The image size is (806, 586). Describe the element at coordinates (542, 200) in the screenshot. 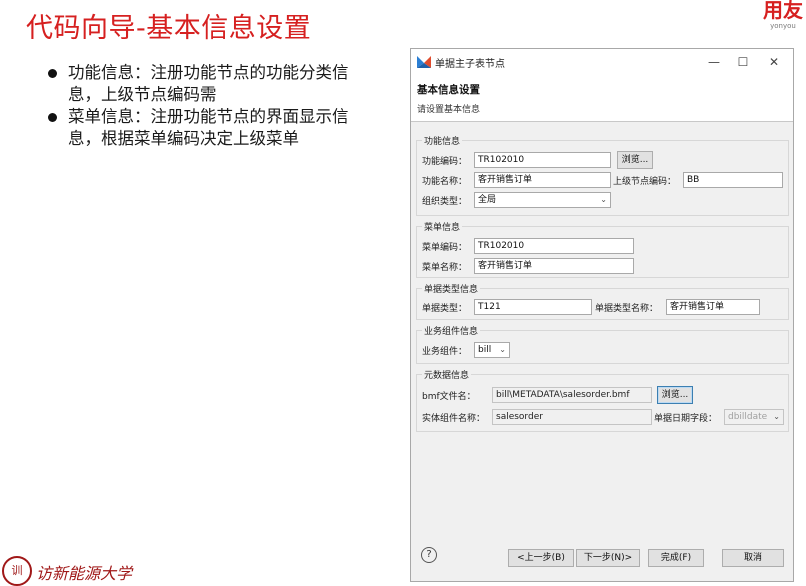

I see `org-type-select: 全局 ⌄` at that location.